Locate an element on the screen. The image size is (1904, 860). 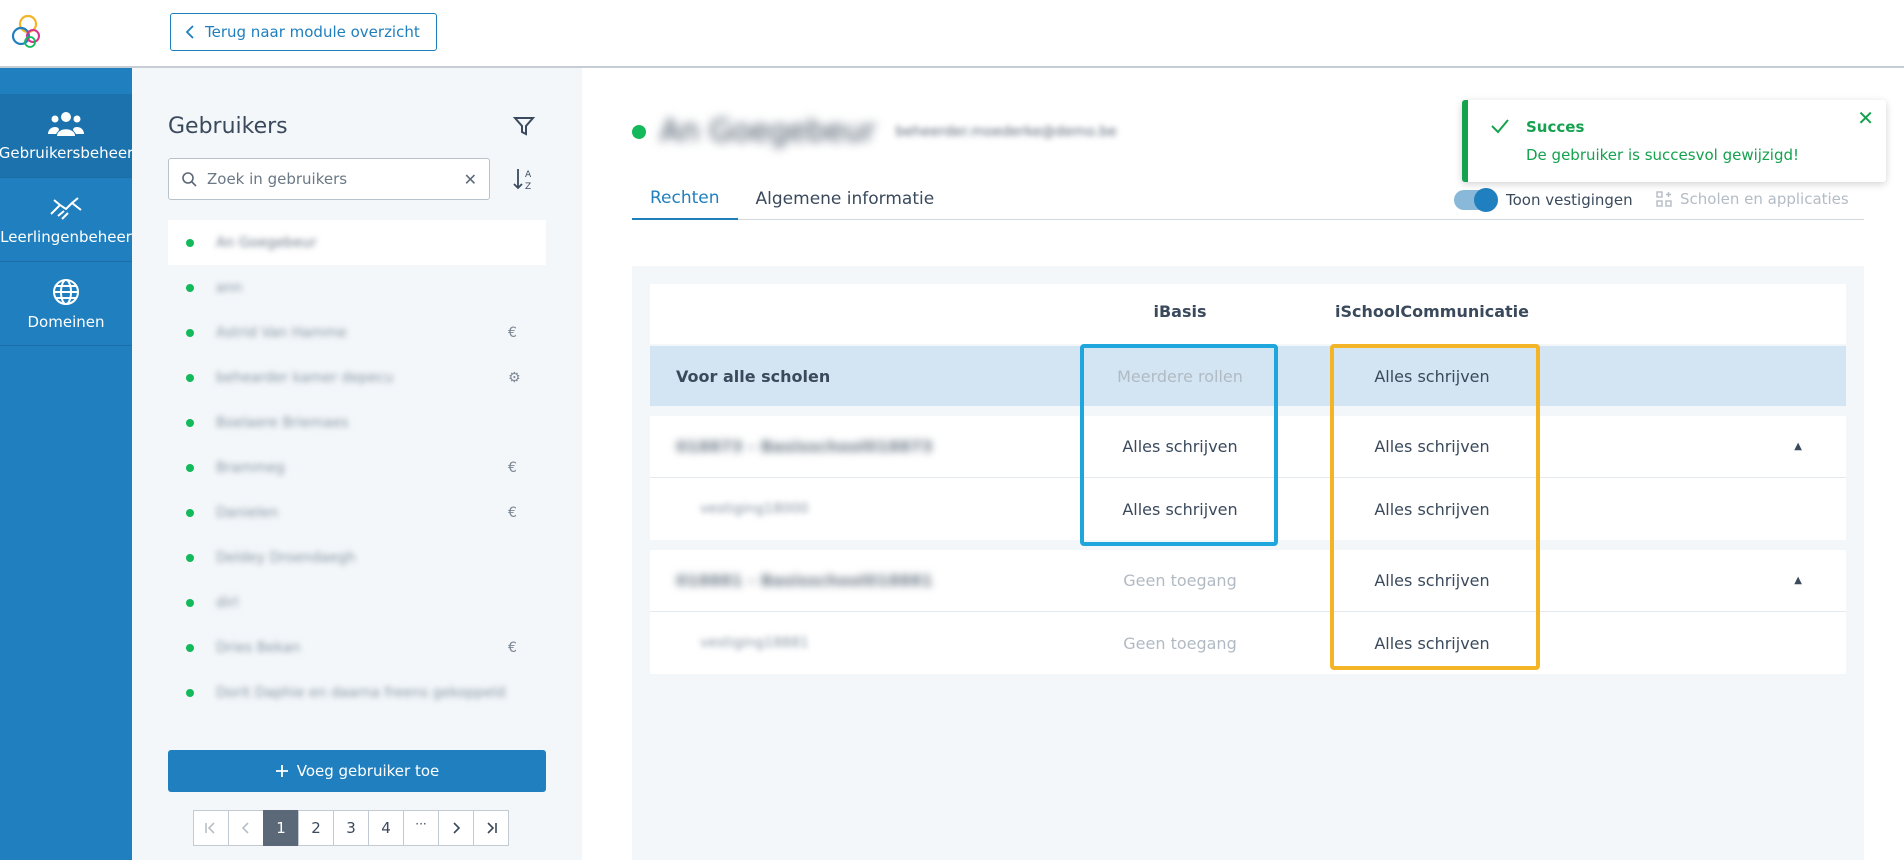
list-item: Boelaere Briemaes is located at coordinates (357, 422).